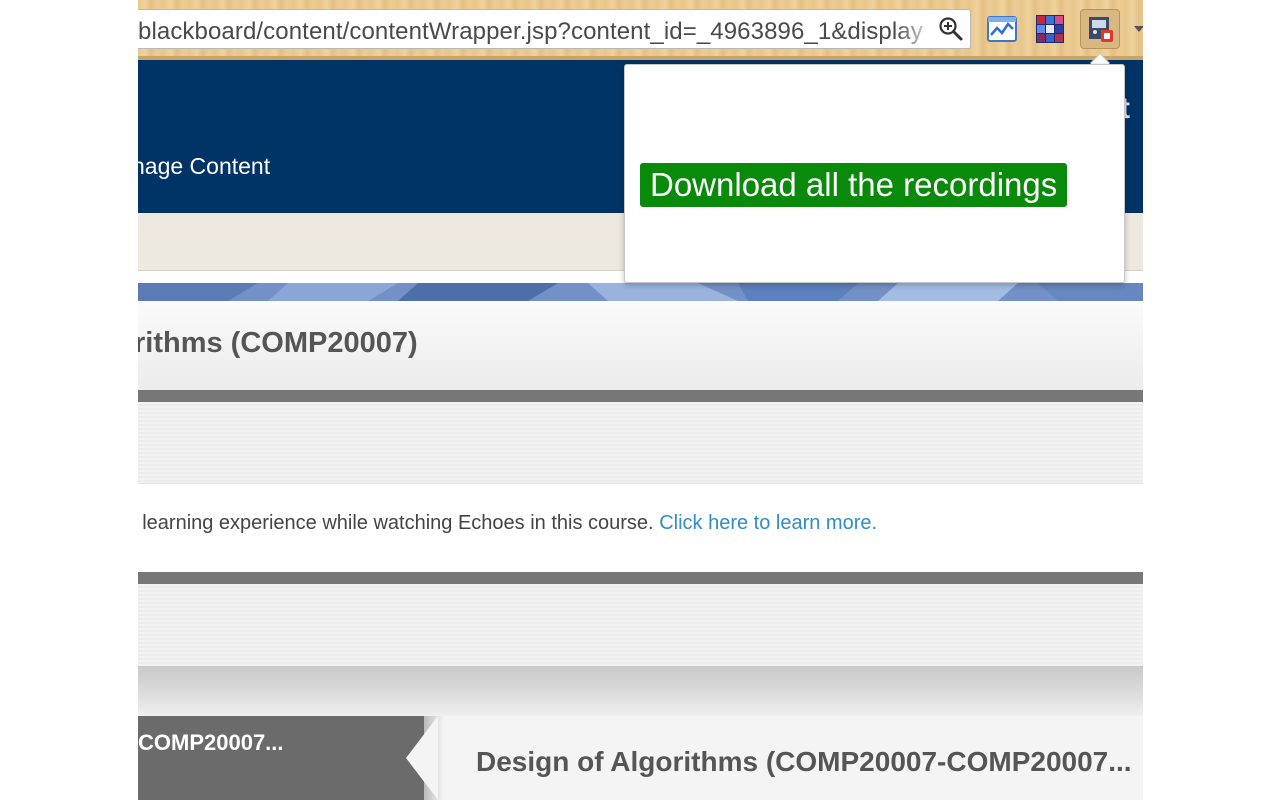 Image resolution: width=1280 pixels, height=800 pixels. Describe the element at coordinates (278, 343) in the screenshot. I see `page-title: rithms (COMP20007)` at that location.